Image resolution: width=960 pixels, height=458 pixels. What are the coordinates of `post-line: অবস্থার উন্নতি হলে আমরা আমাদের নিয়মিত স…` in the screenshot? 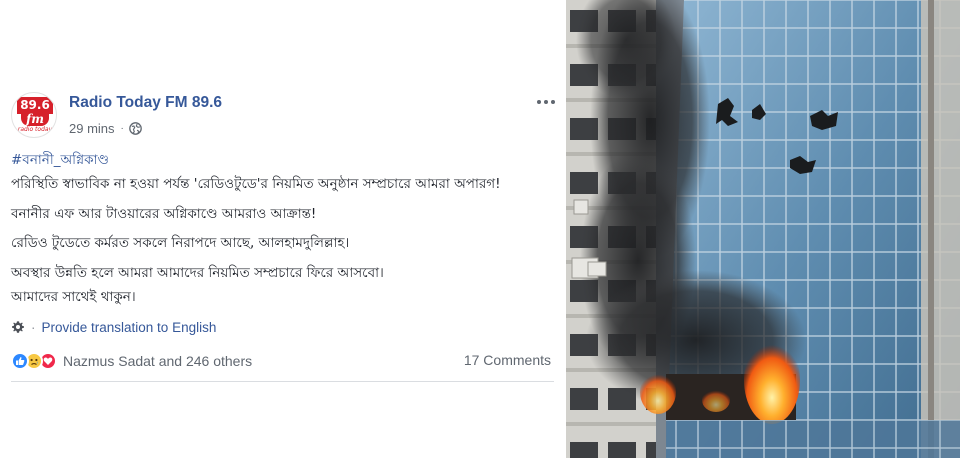 It's located at (197, 273).